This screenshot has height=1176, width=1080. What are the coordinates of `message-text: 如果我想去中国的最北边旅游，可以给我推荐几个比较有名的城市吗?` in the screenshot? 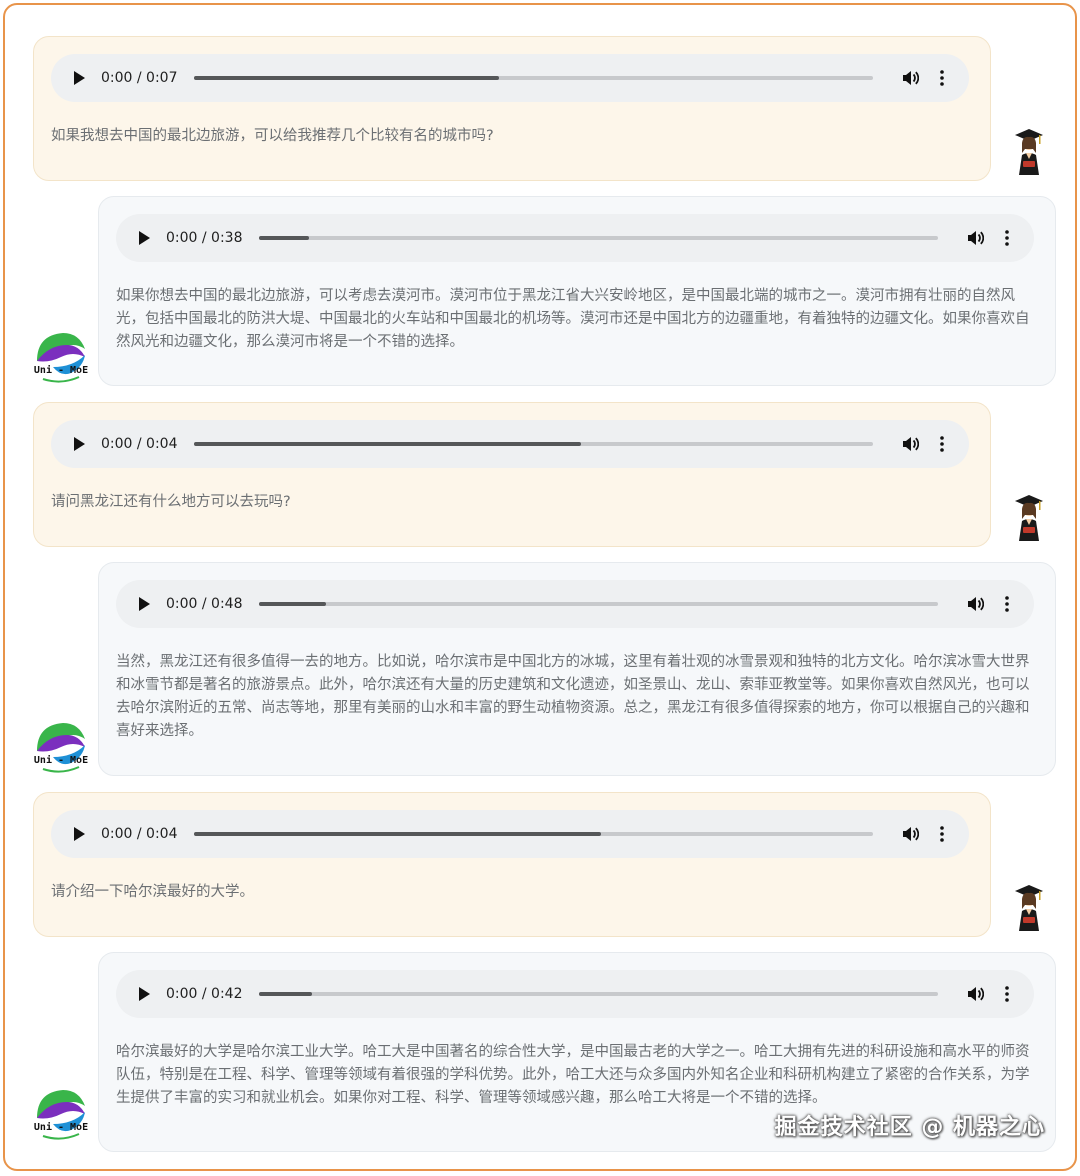 It's located at (272, 136).